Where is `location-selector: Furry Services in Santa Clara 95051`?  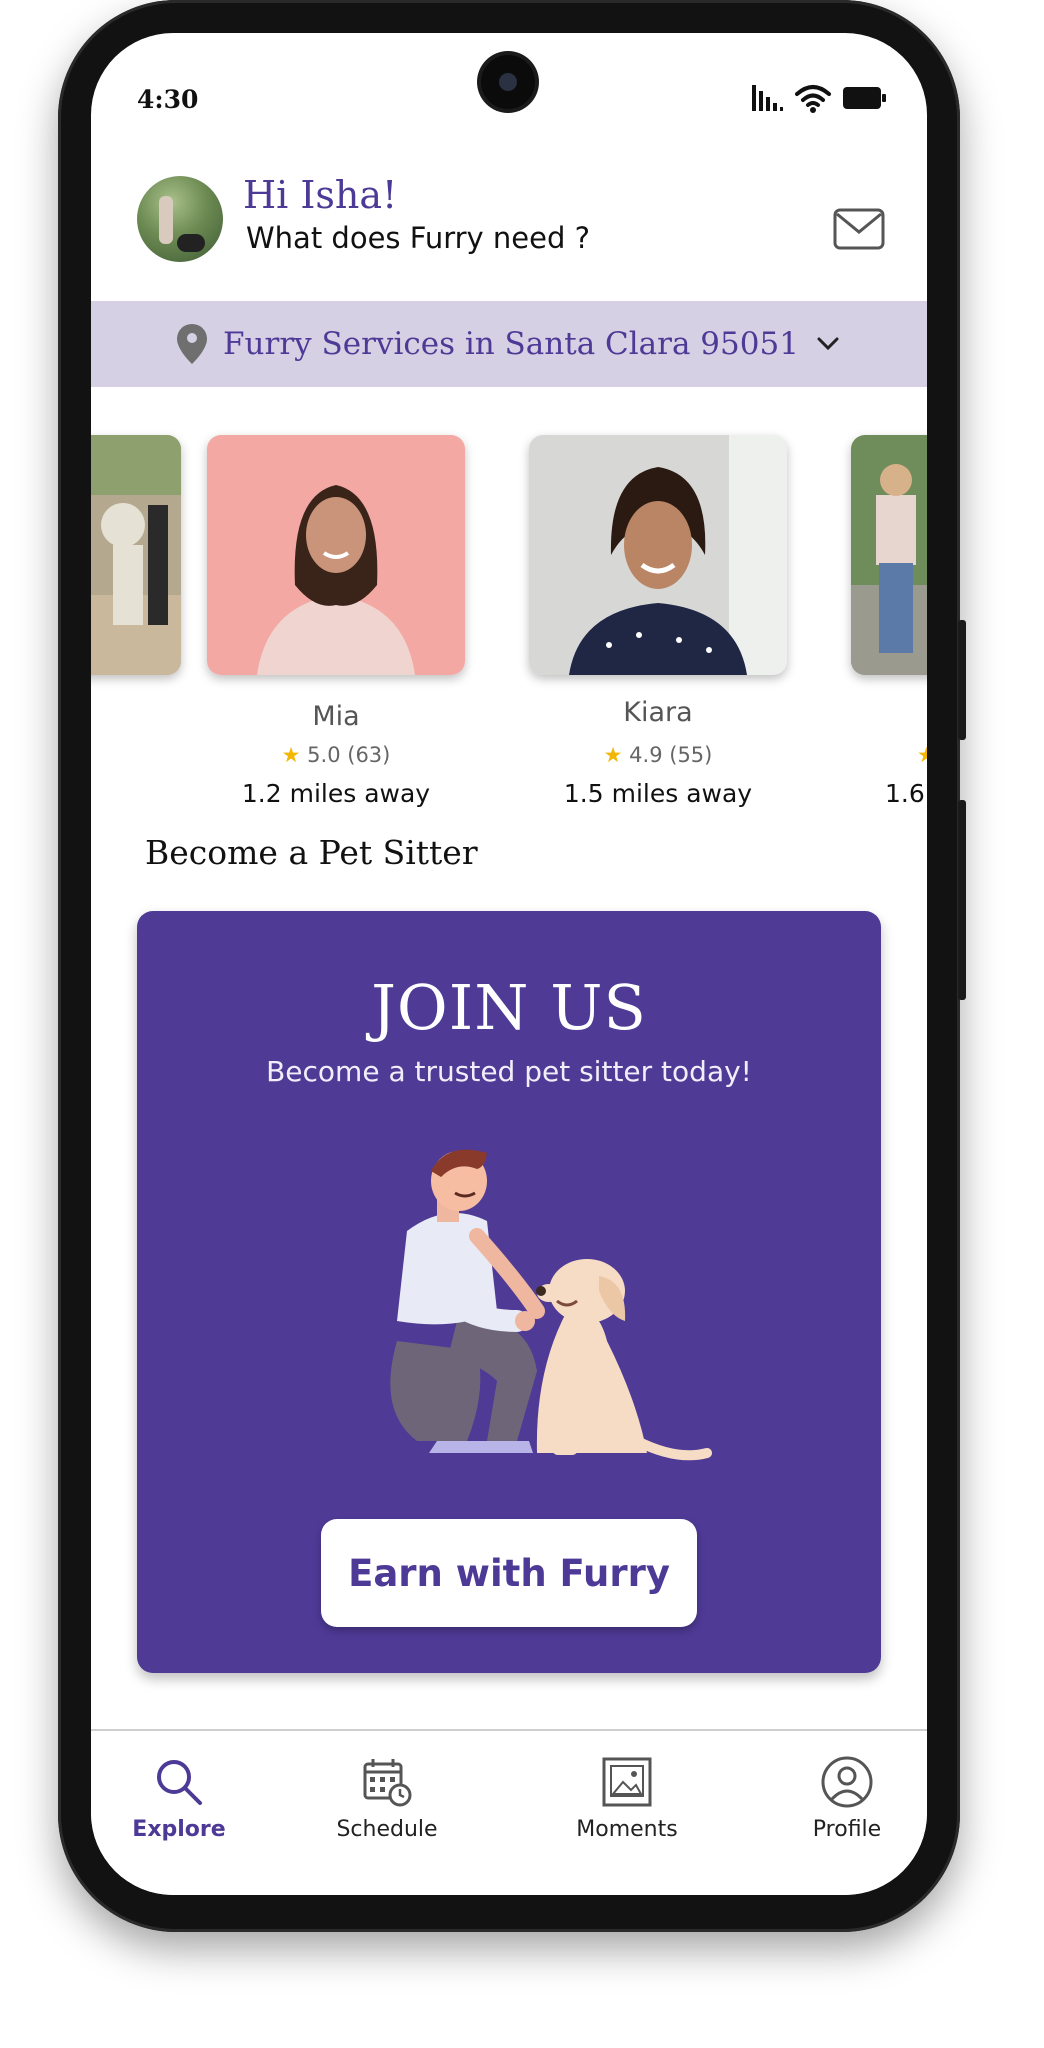
location-selector: Furry Services in Santa Clara 95051 is located at coordinates (509, 344).